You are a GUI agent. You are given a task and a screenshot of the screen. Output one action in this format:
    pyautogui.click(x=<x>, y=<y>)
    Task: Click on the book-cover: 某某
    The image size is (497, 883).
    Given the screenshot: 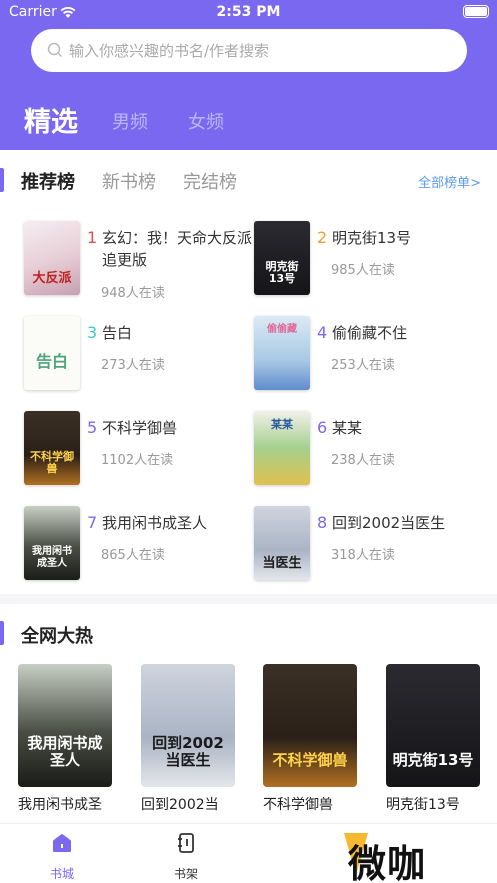 What is the action you would take?
    pyautogui.click(x=282, y=448)
    